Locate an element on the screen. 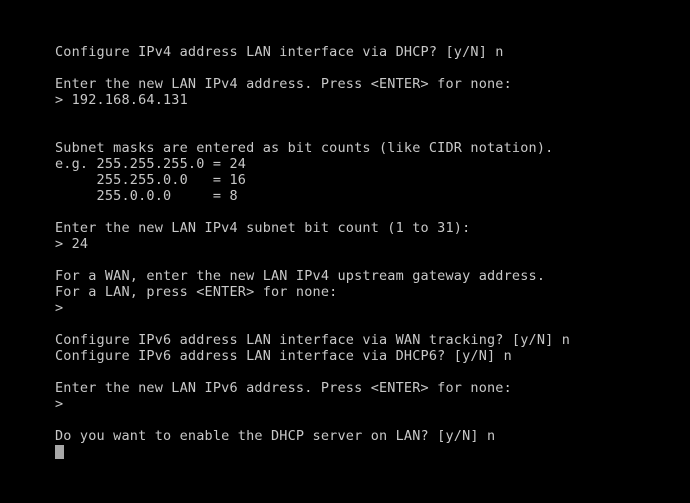 This screenshot has height=503, width=690. console-line-subnet-example-24: e.g. 255.255.255.0 = 24 is located at coordinates (151, 164).